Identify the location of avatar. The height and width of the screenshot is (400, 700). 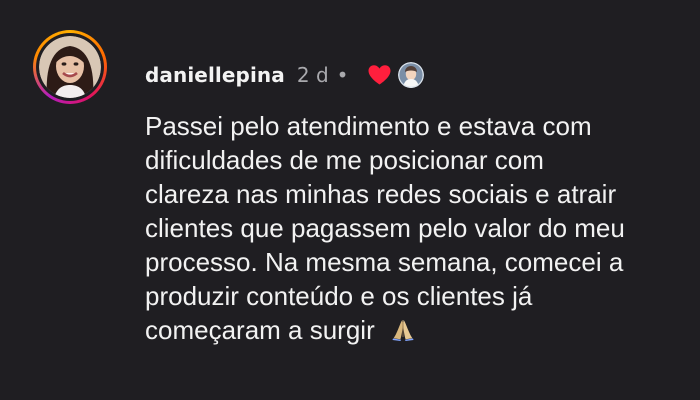
(70, 67).